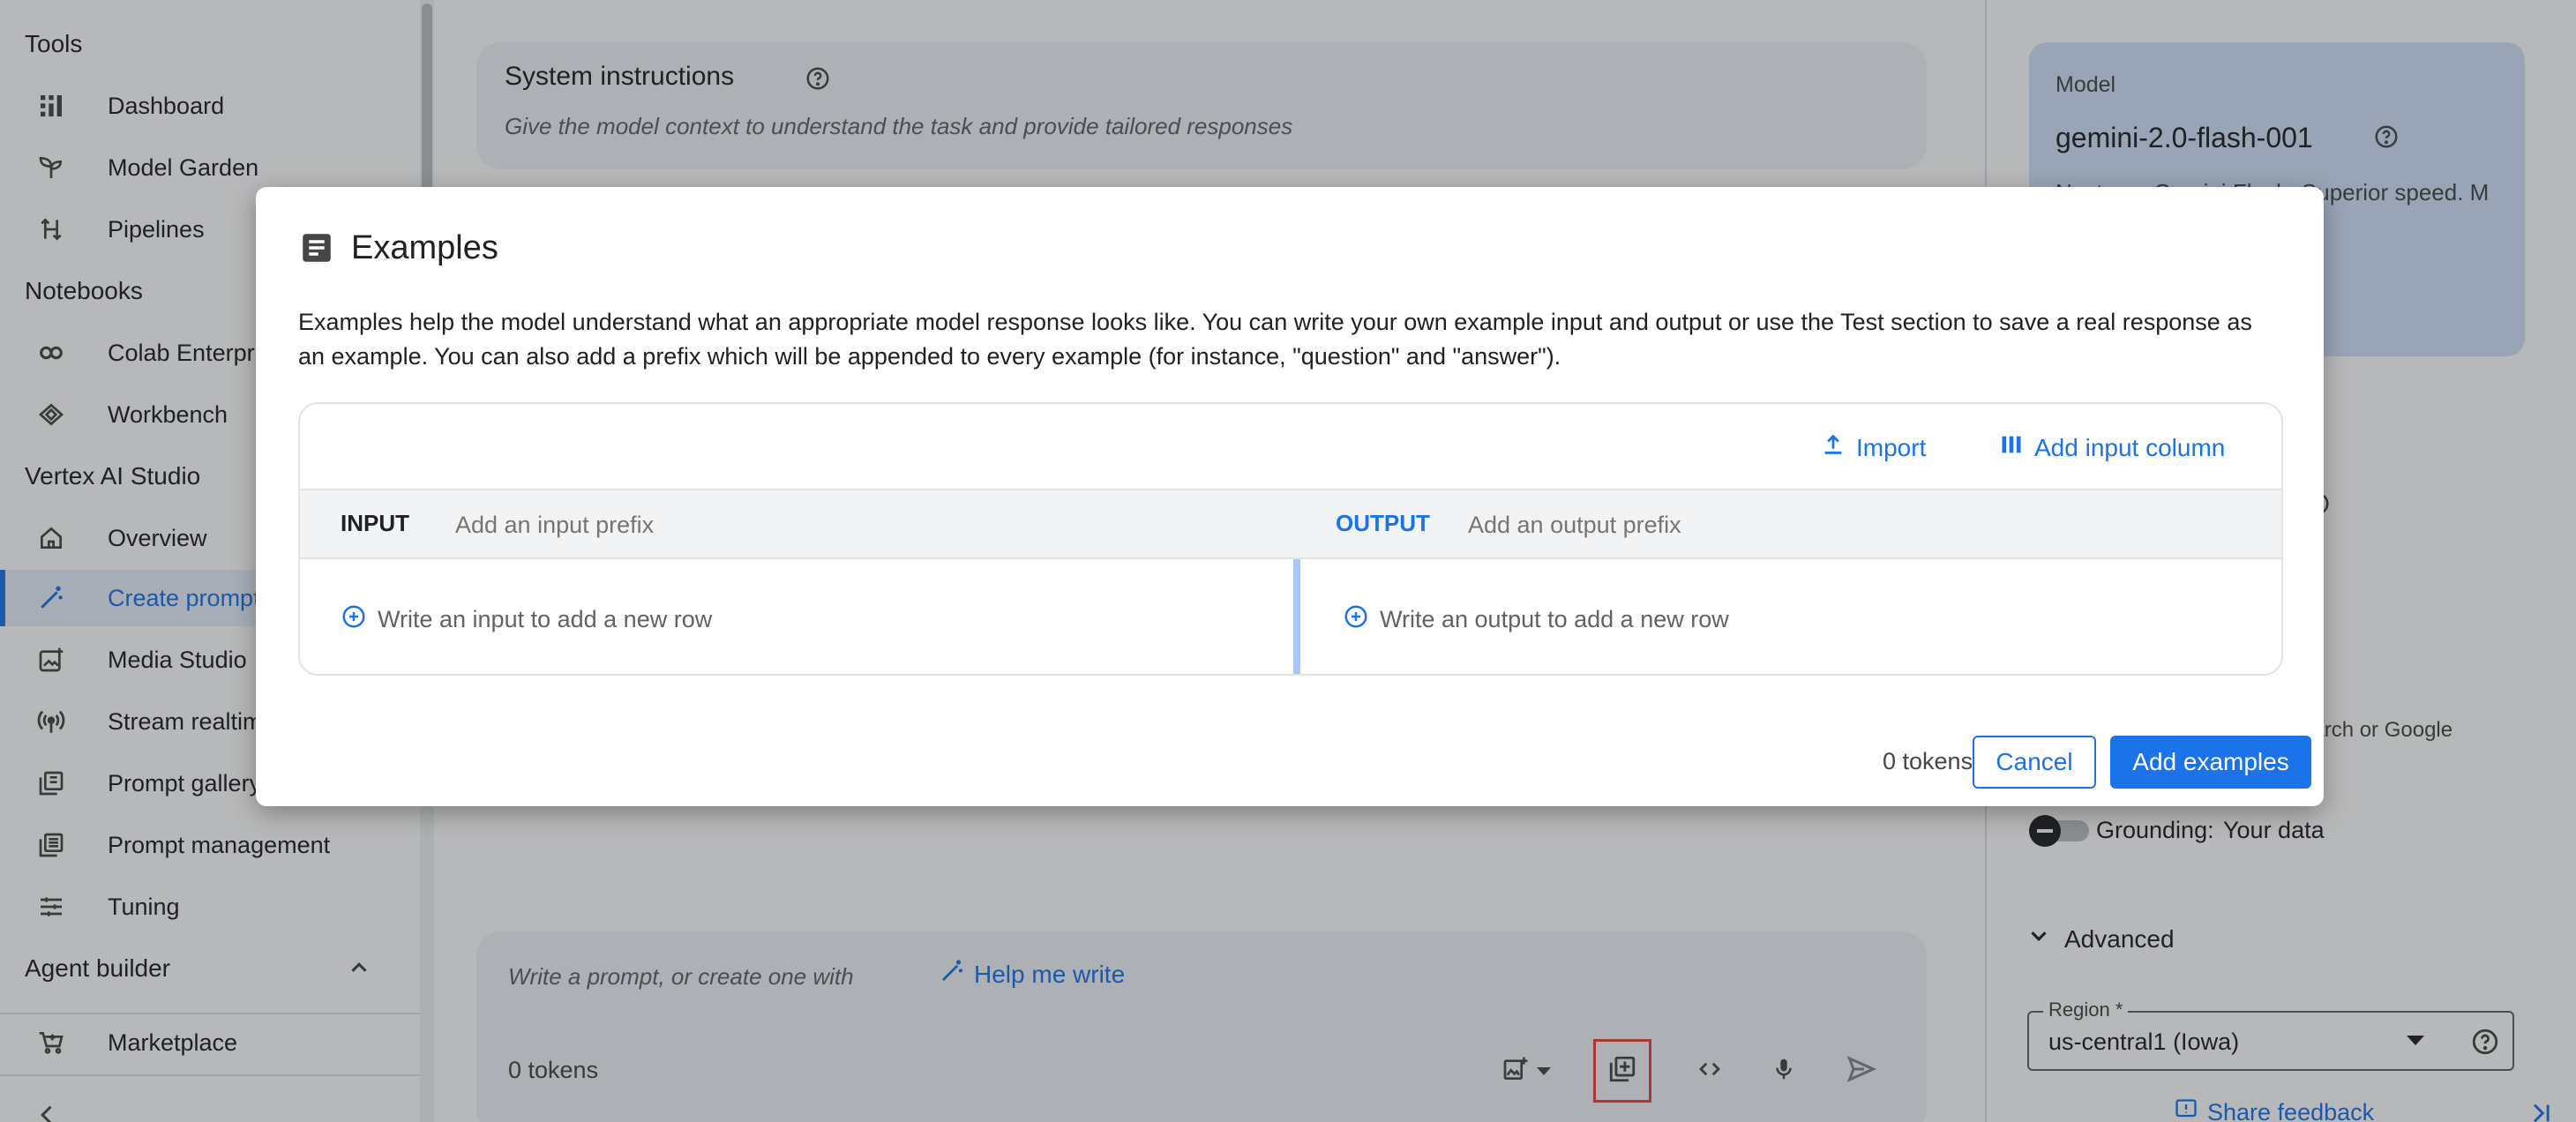 The image size is (2576, 1122). Describe the element at coordinates (375, 523) in the screenshot. I see `input-column-header: INPUT` at that location.